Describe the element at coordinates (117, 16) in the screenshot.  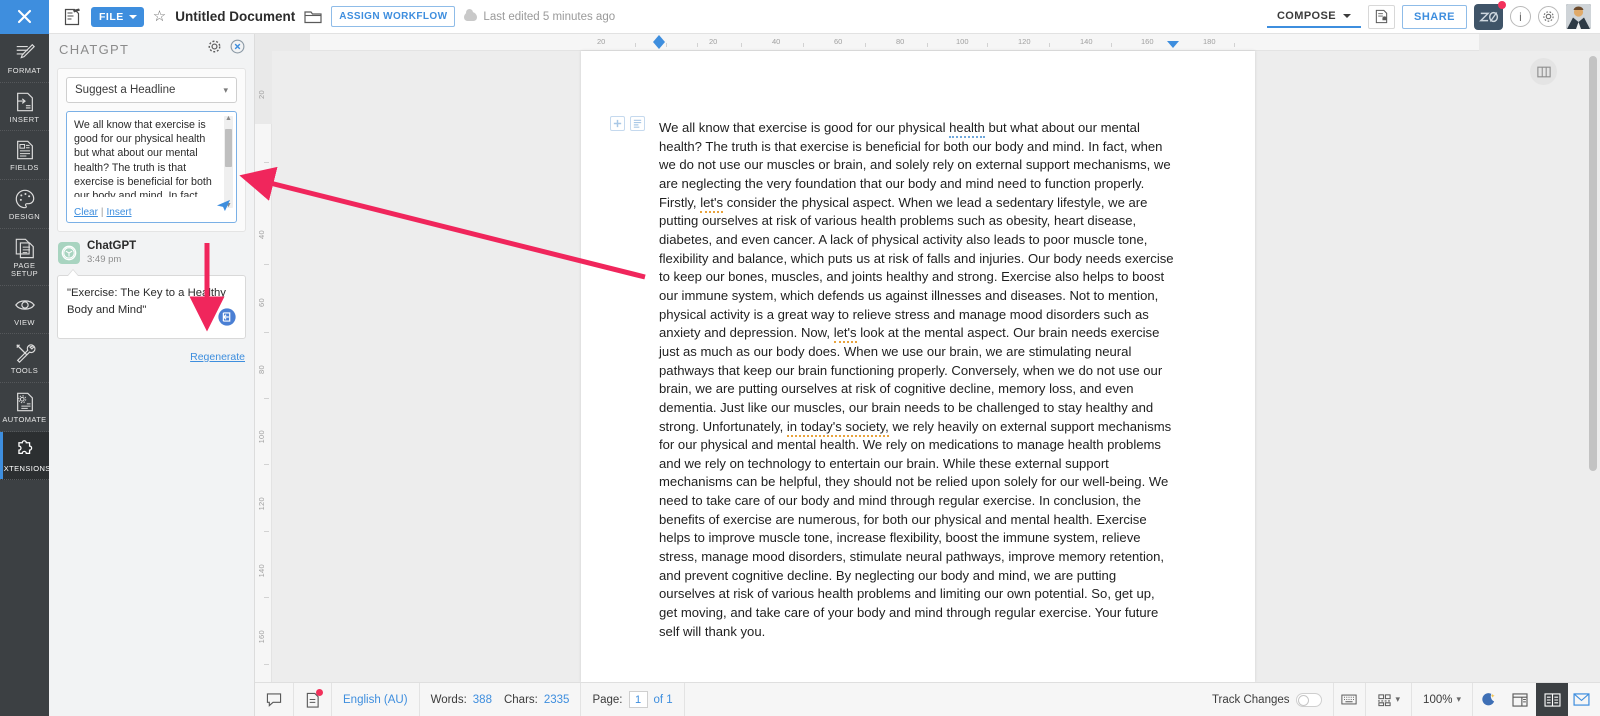
I see `file-menu-button: FILE` at that location.